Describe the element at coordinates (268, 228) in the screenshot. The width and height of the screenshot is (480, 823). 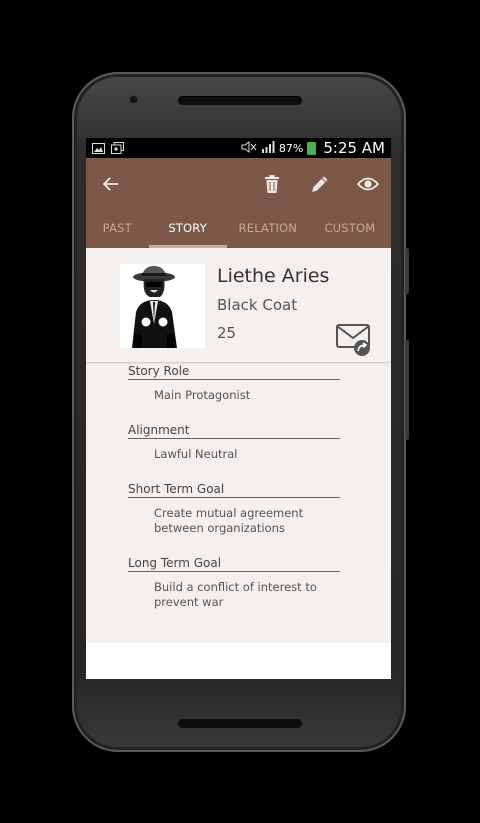
I see `tab-relation: RELATION` at that location.